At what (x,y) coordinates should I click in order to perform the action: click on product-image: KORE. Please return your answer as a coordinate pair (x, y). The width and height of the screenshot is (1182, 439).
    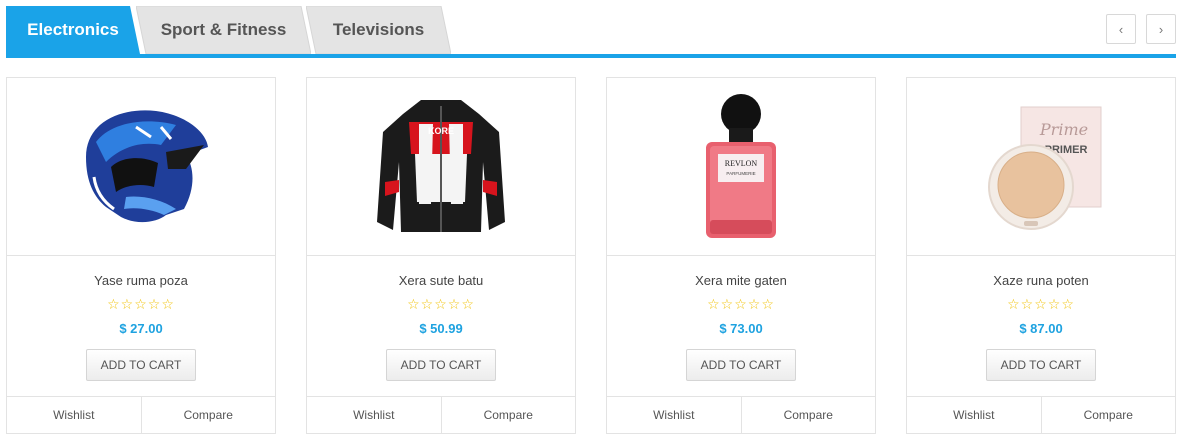
    Looking at the image, I should click on (441, 167).